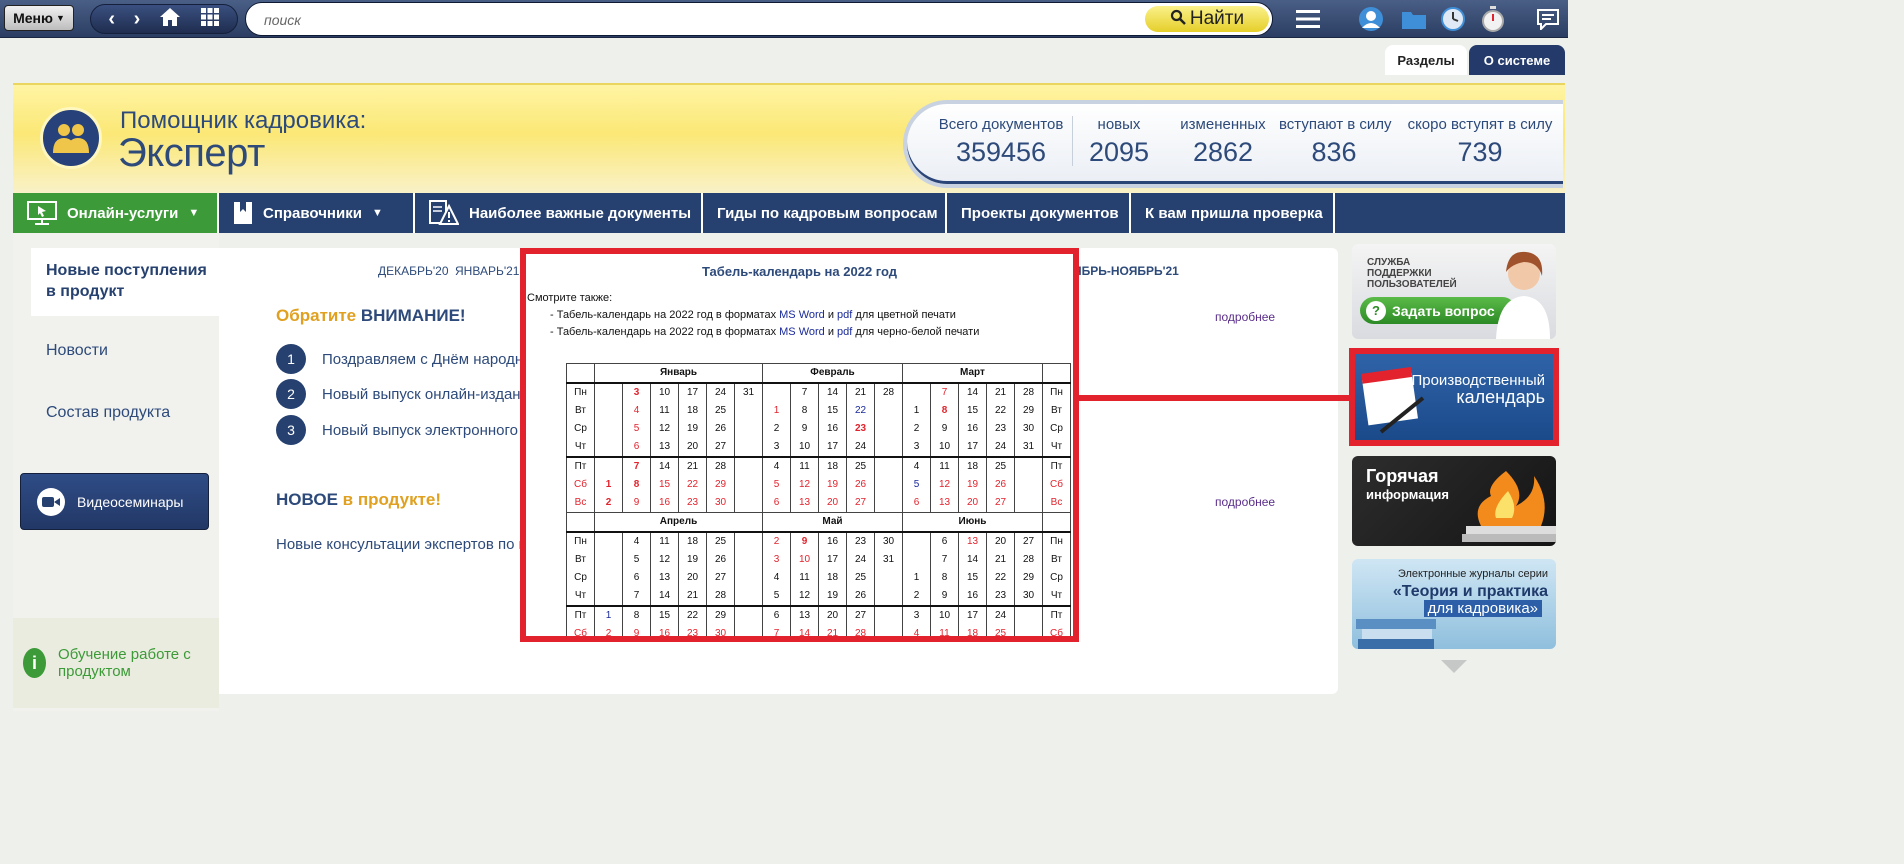 This screenshot has width=1904, height=864. Describe the element at coordinates (413, 315) in the screenshot. I see `attention-word: ВНИМАНИЕ!` at that location.